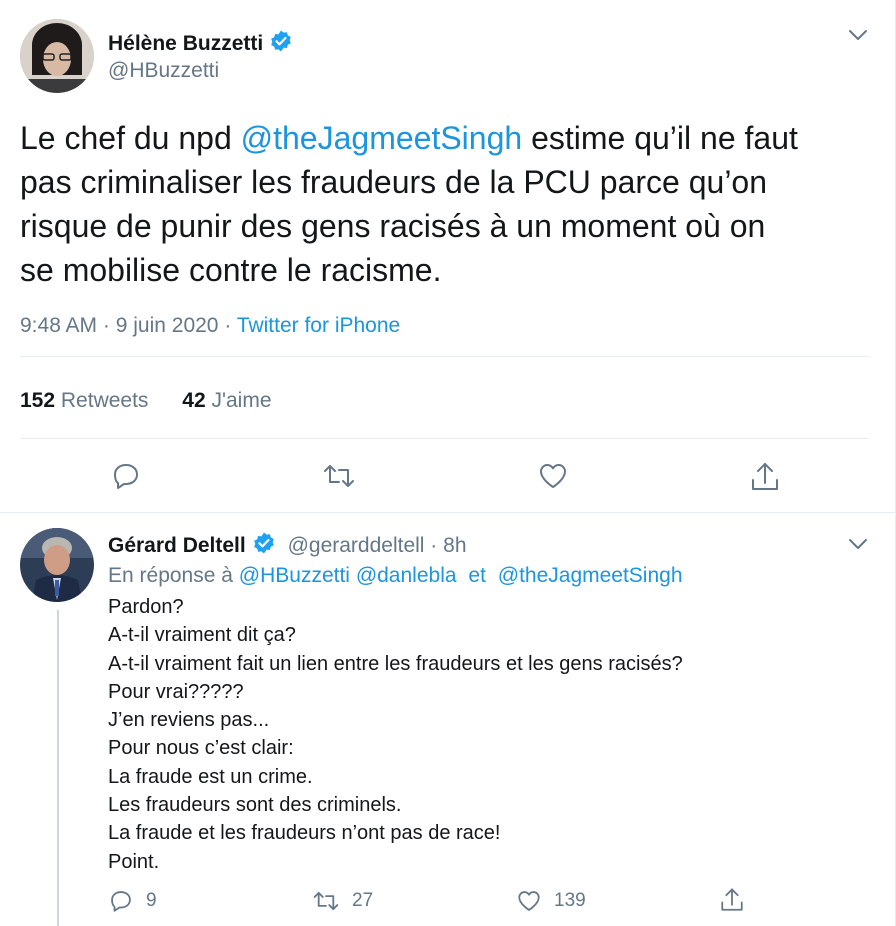 This screenshot has width=896, height=926. Describe the element at coordinates (294, 575) in the screenshot. I see `mention-link: @HBuzzetti` at that location.